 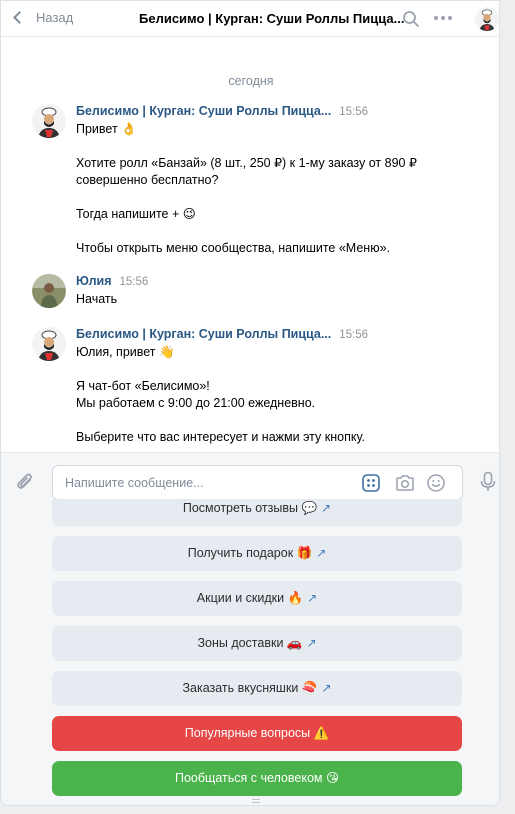 I want to click on keyboard-button-label: Акции и скидки 🔥, so click(x=250, y=598).